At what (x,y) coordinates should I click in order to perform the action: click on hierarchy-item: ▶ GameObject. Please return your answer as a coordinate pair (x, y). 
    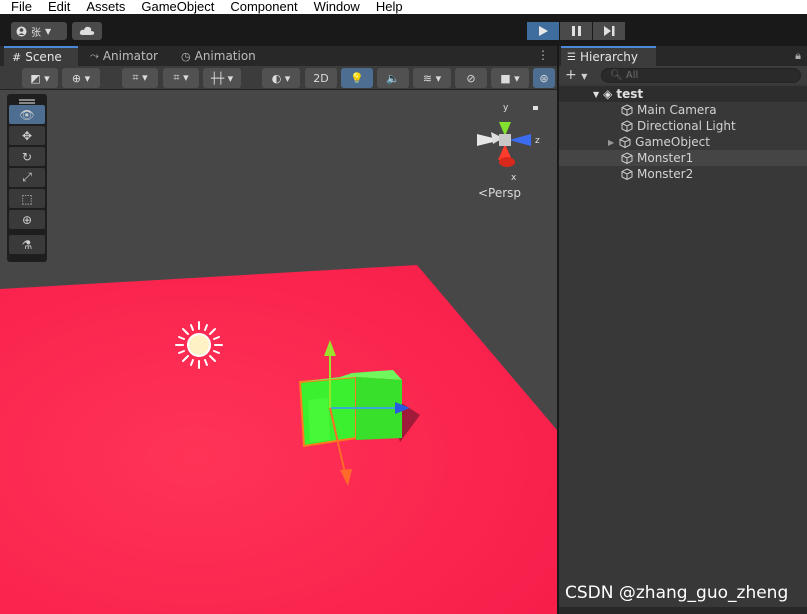
    Looking at the image, I should click on (683, 142).